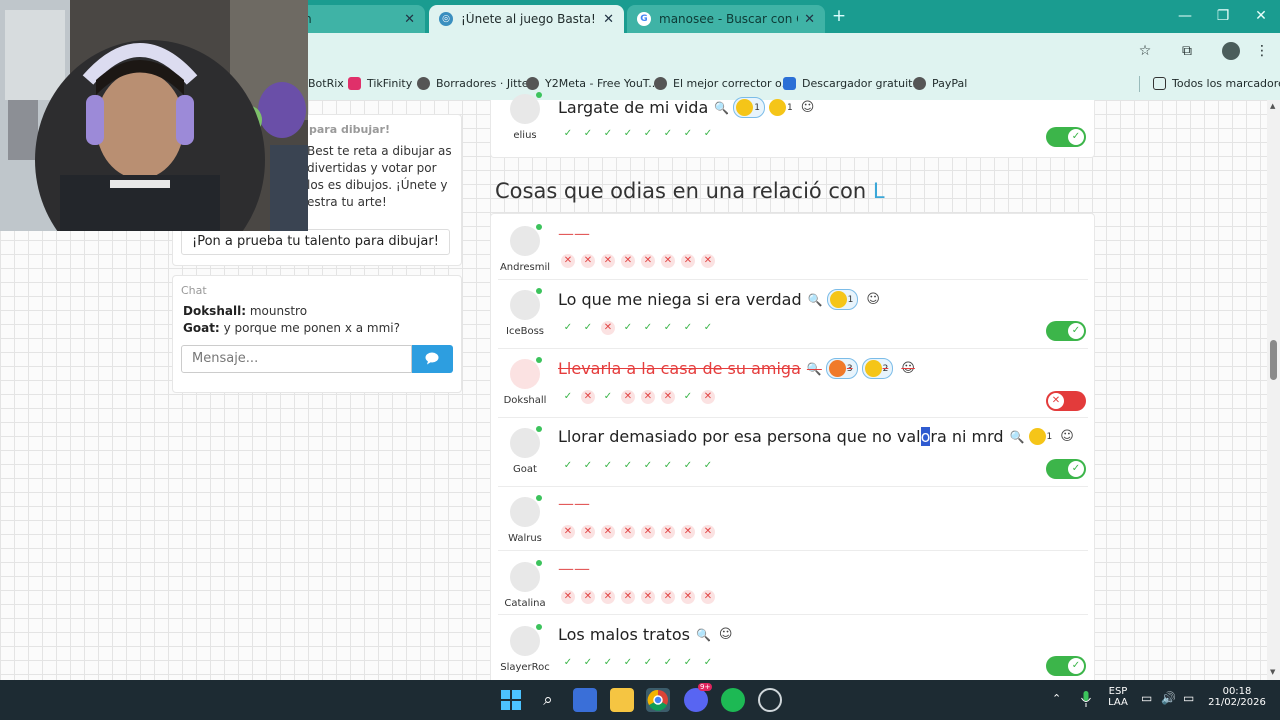 The height and width of the screenshot is (720, 1280). What do you see at coordinates (1216, 83) in the screenshot?
I see `all-bookmarks: Todos los marcadores` at bounding box center [1216, 83].